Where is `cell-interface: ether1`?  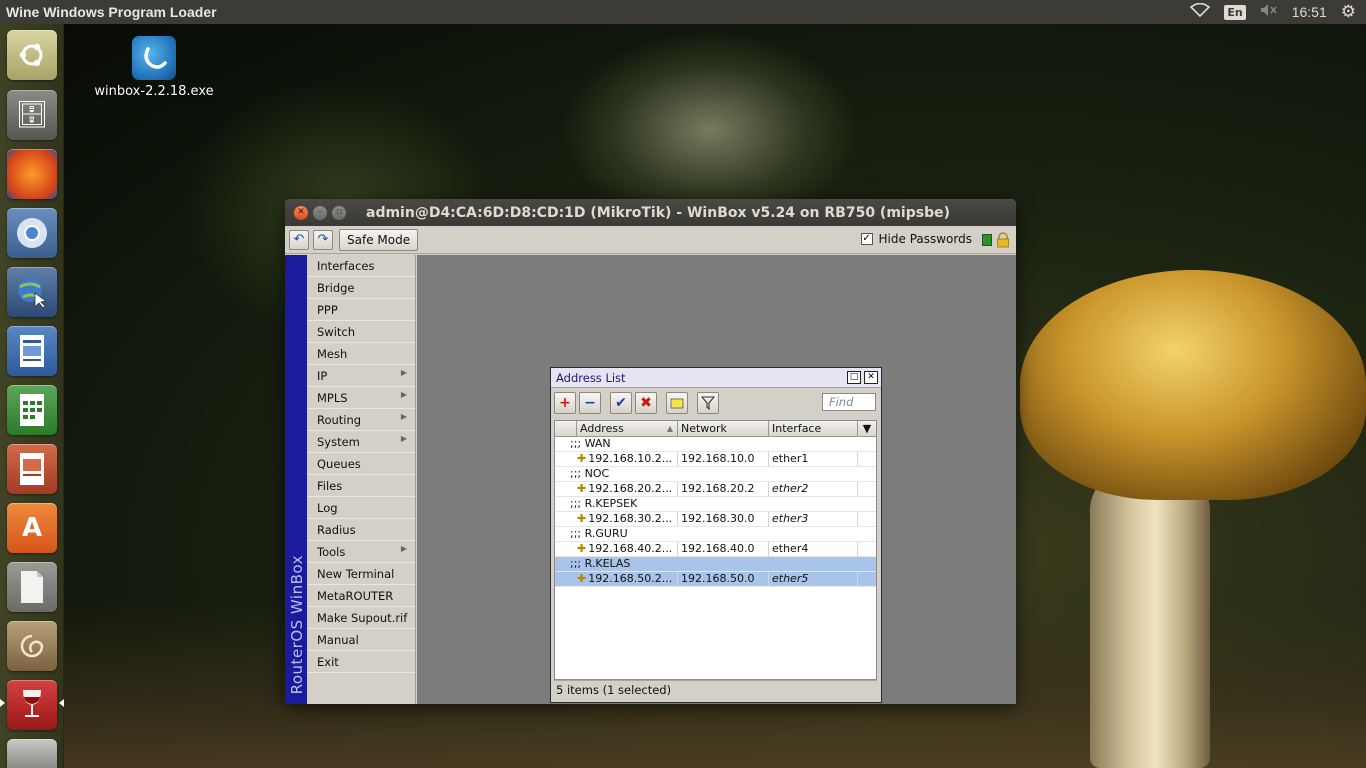 cell-interface: ether1 is located at coordinates (813, 459).